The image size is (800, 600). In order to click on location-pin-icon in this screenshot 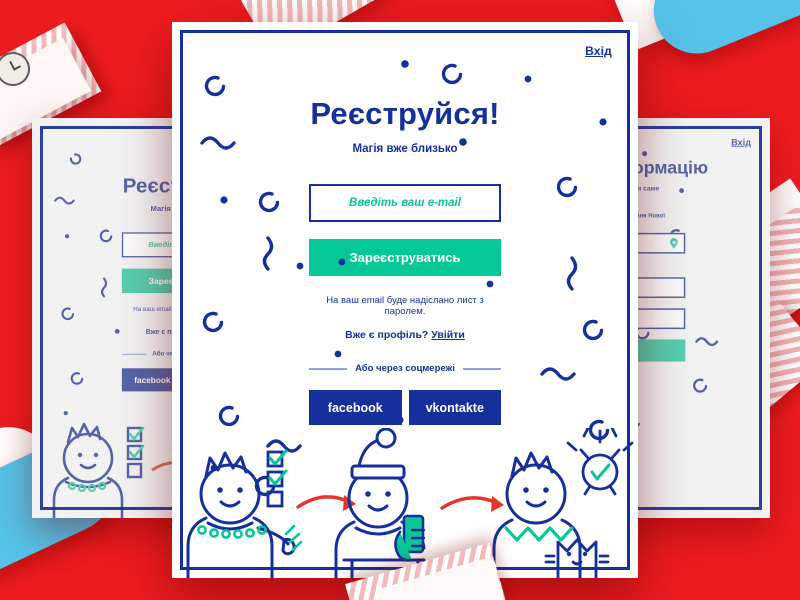, I will do `click(673, 243)`.